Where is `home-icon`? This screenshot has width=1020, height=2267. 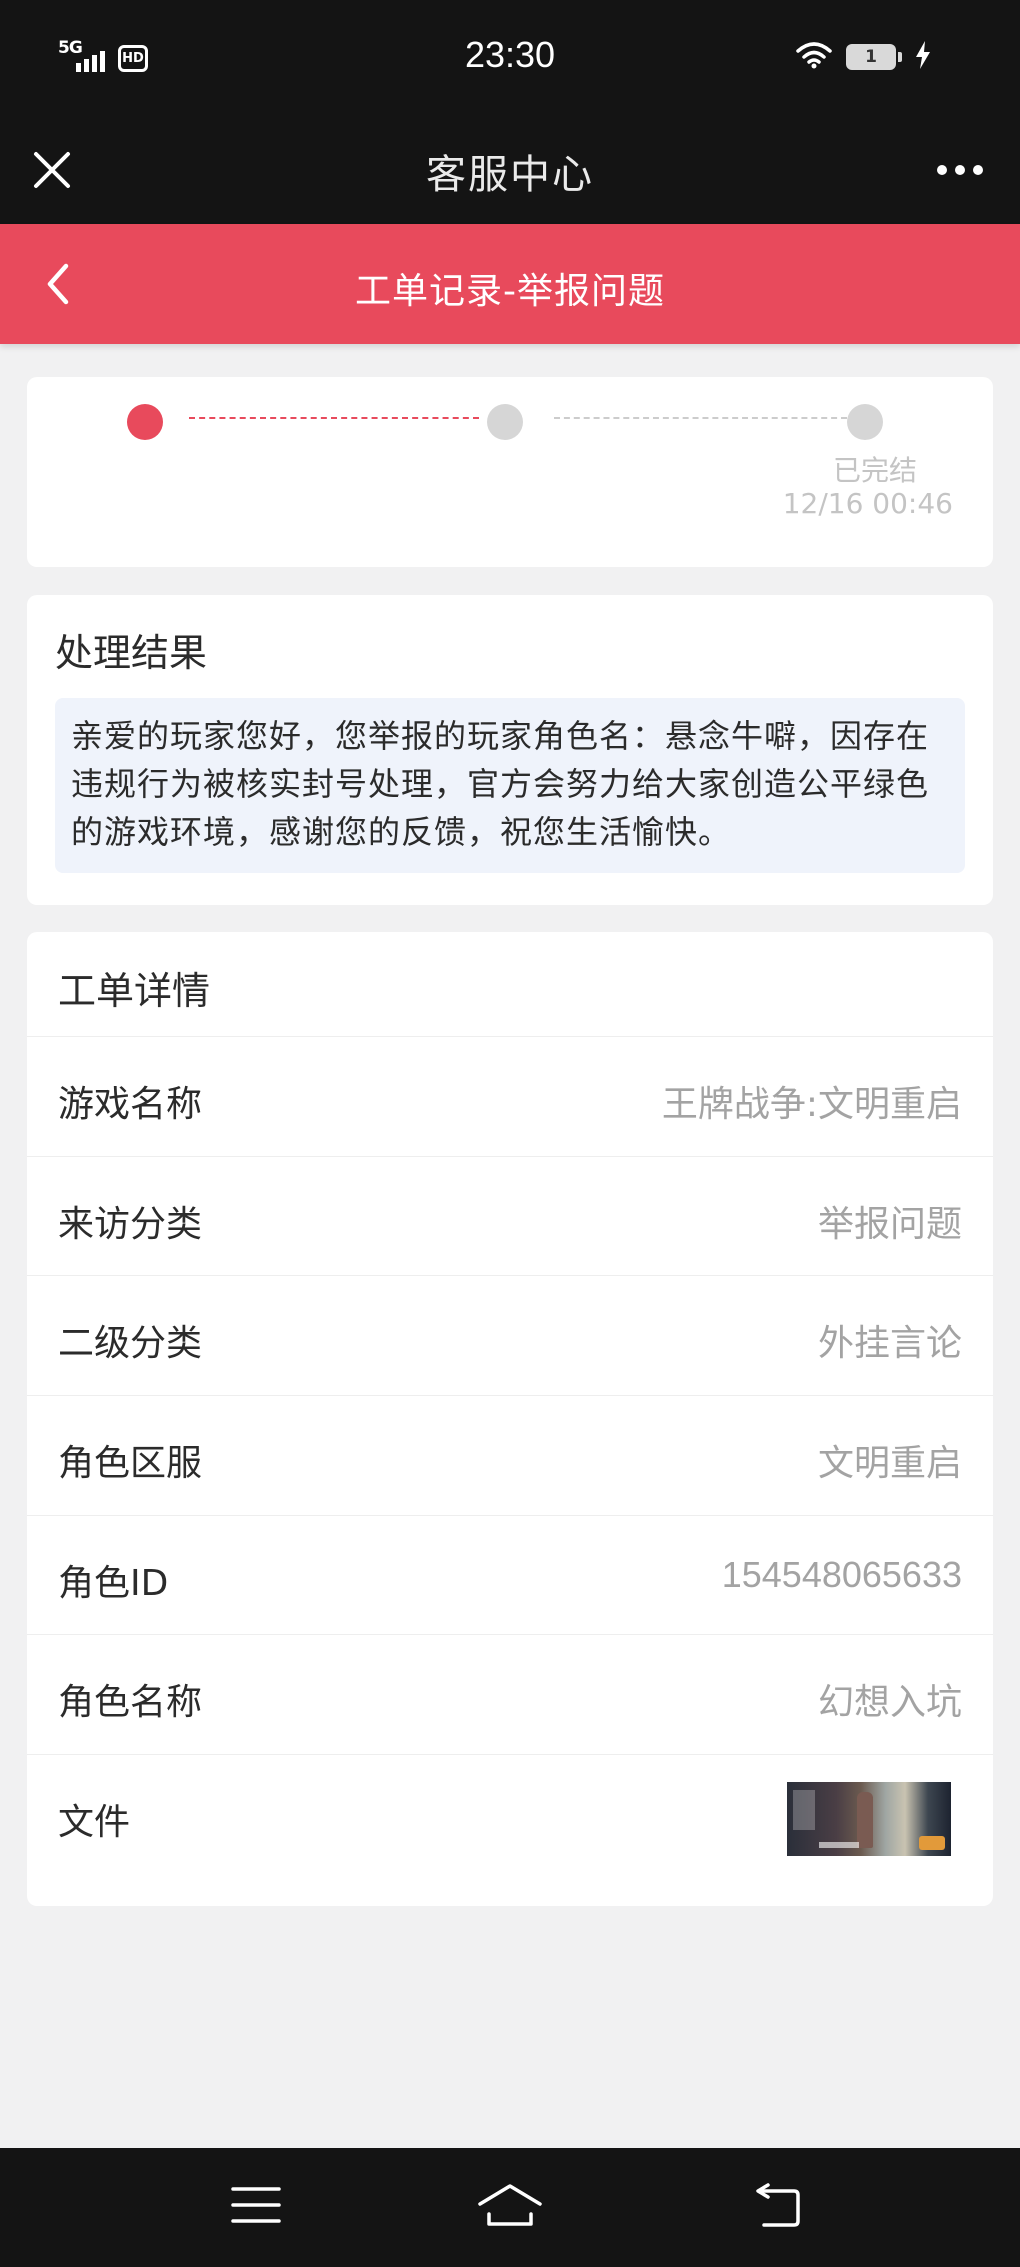
home-icon is located at coordinates (510, 2205).